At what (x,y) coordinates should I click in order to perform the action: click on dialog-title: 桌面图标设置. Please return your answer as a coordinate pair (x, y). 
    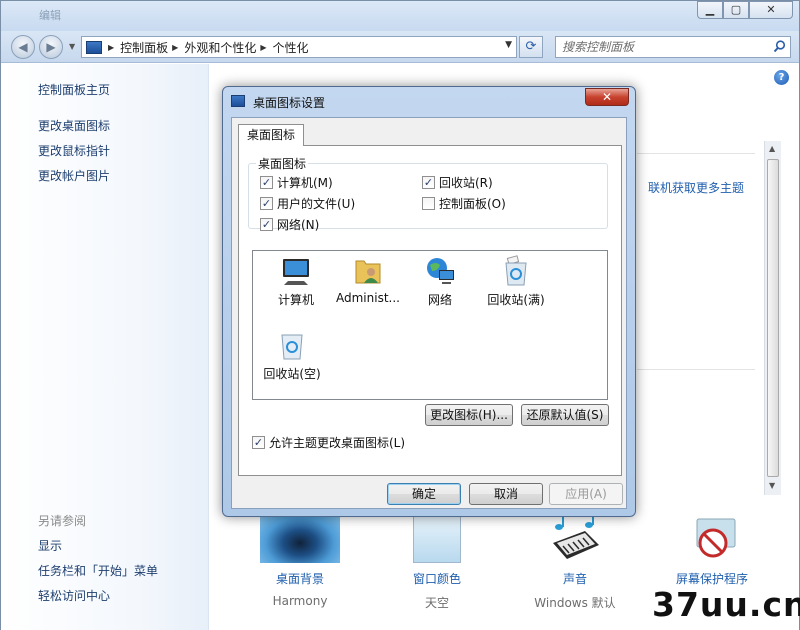
    Looking at the image, I should click on (289, 103).